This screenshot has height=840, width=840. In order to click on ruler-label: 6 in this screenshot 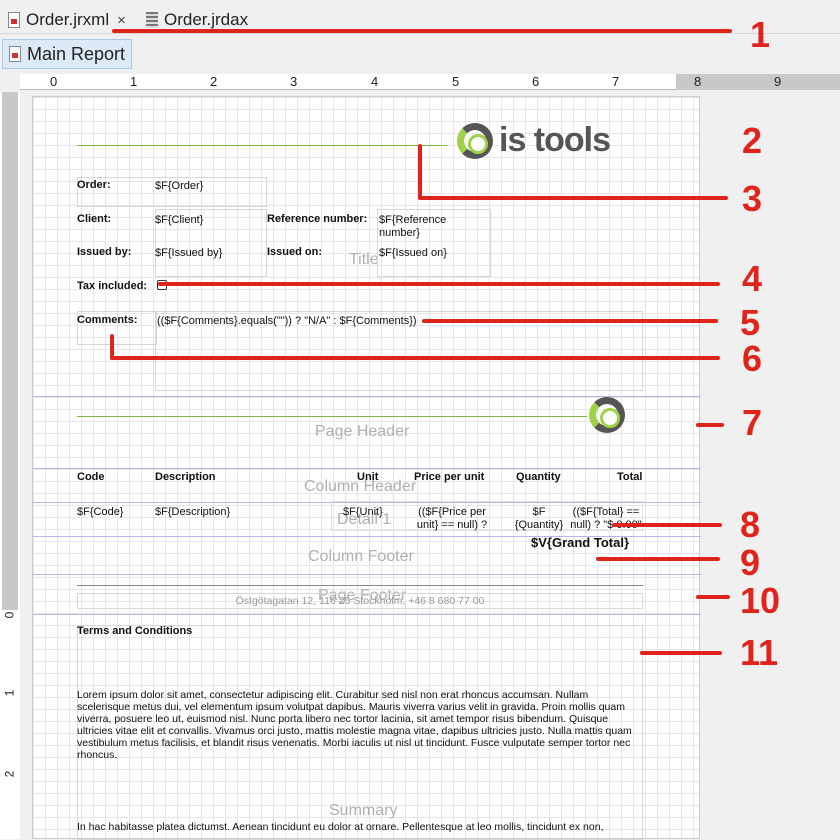, I will do `click(536, 81)`.